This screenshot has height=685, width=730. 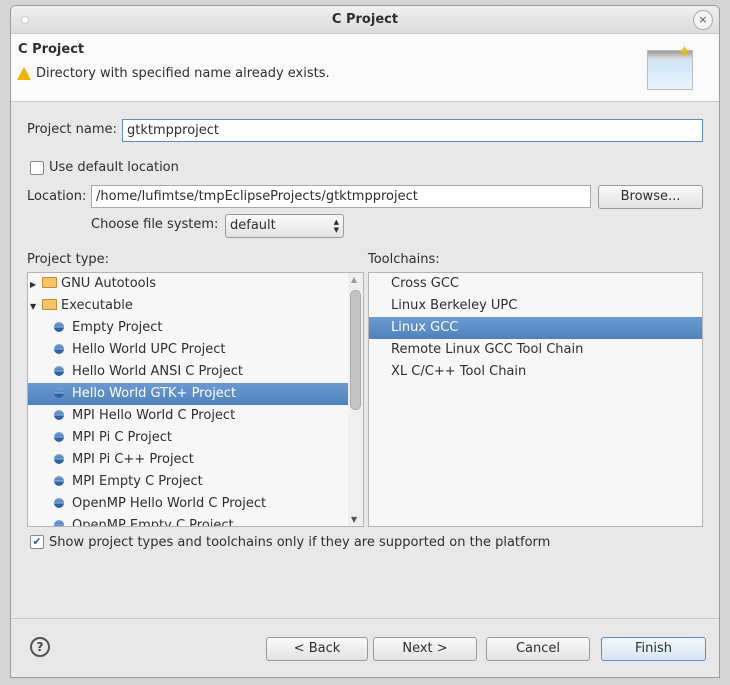 I want to click on project-type-label: Empty Project, so click(x=117, y=327).